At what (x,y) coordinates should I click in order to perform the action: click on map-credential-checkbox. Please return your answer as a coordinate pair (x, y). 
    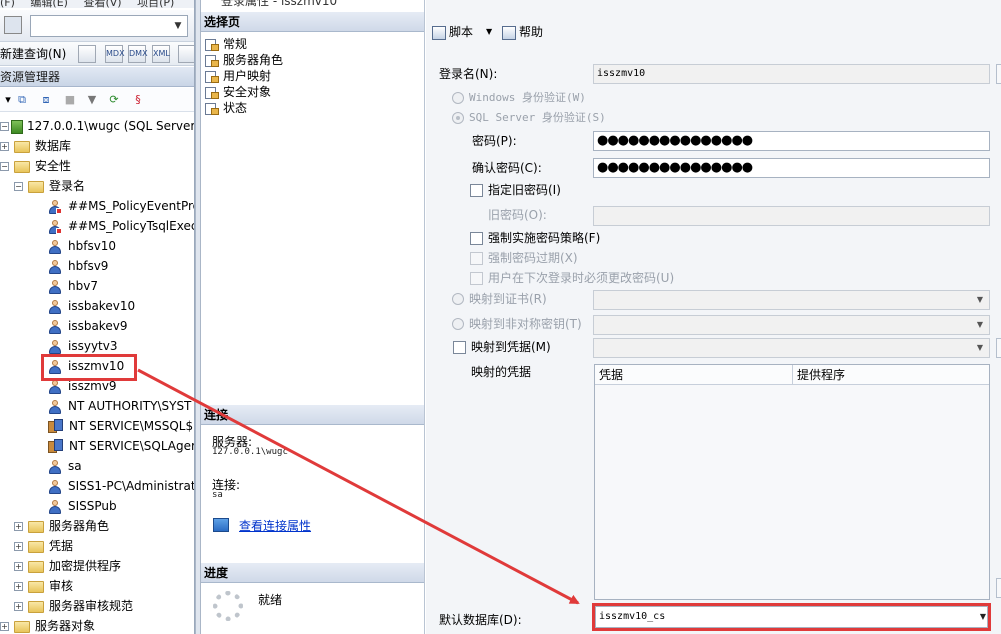
    Looking at the image, I should click on (459, 347).